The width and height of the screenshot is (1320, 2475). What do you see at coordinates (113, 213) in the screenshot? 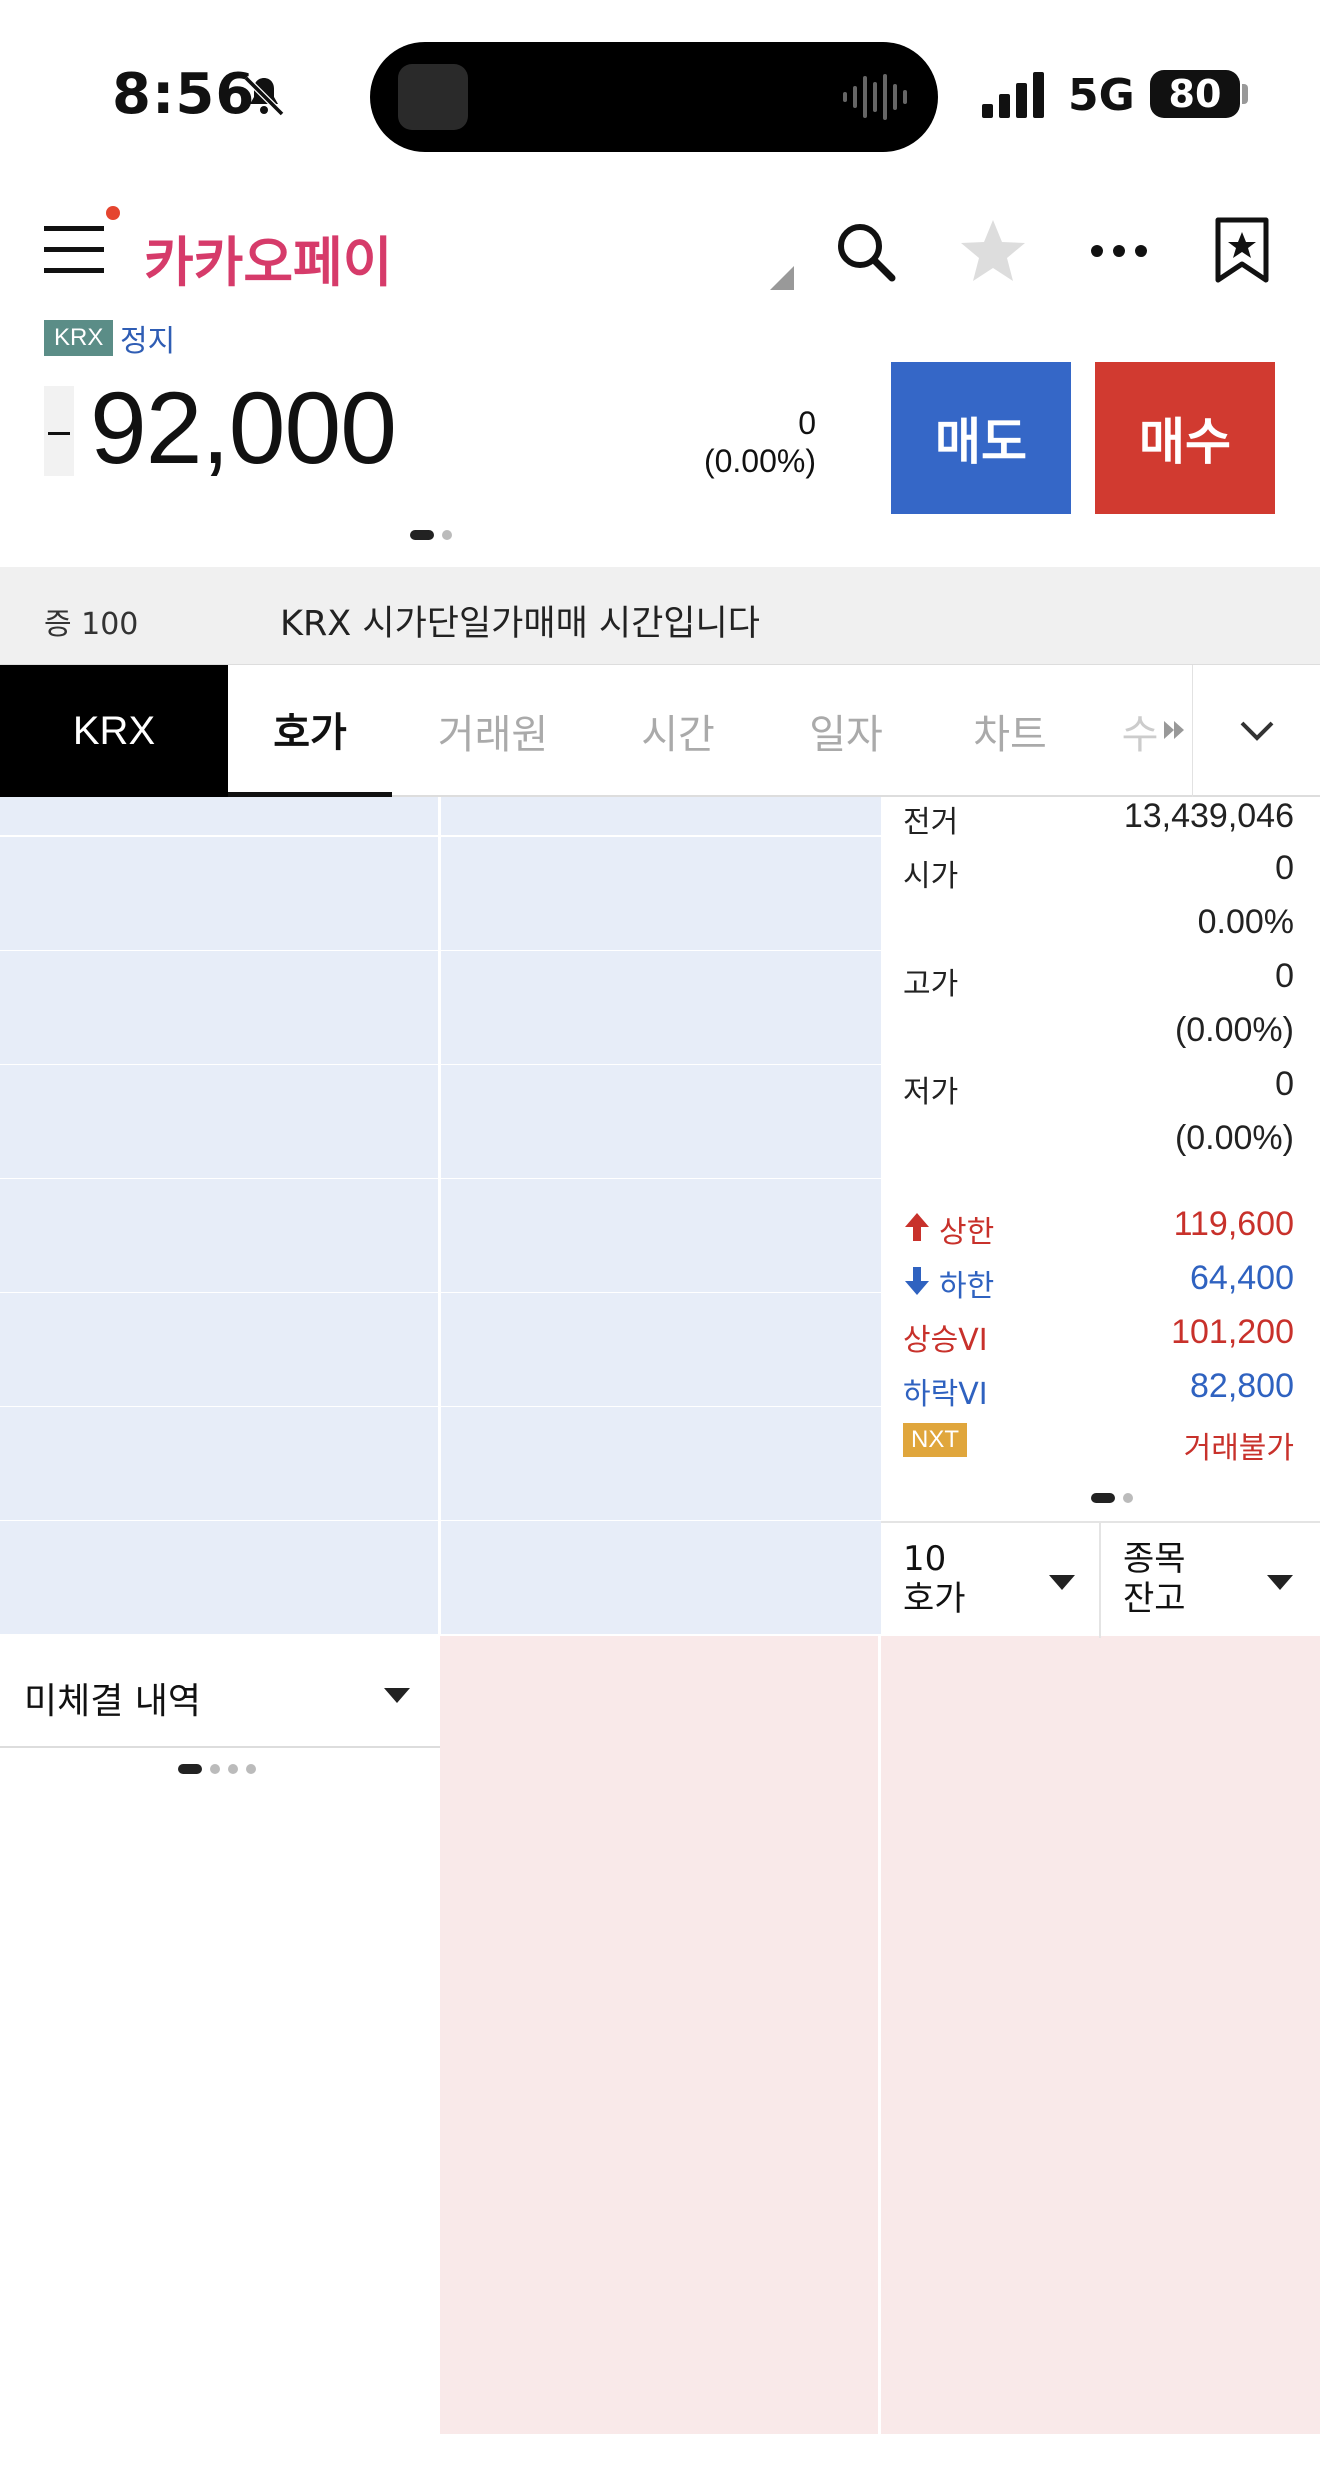
I see `notification-dot` at bounding box center [113, 213].